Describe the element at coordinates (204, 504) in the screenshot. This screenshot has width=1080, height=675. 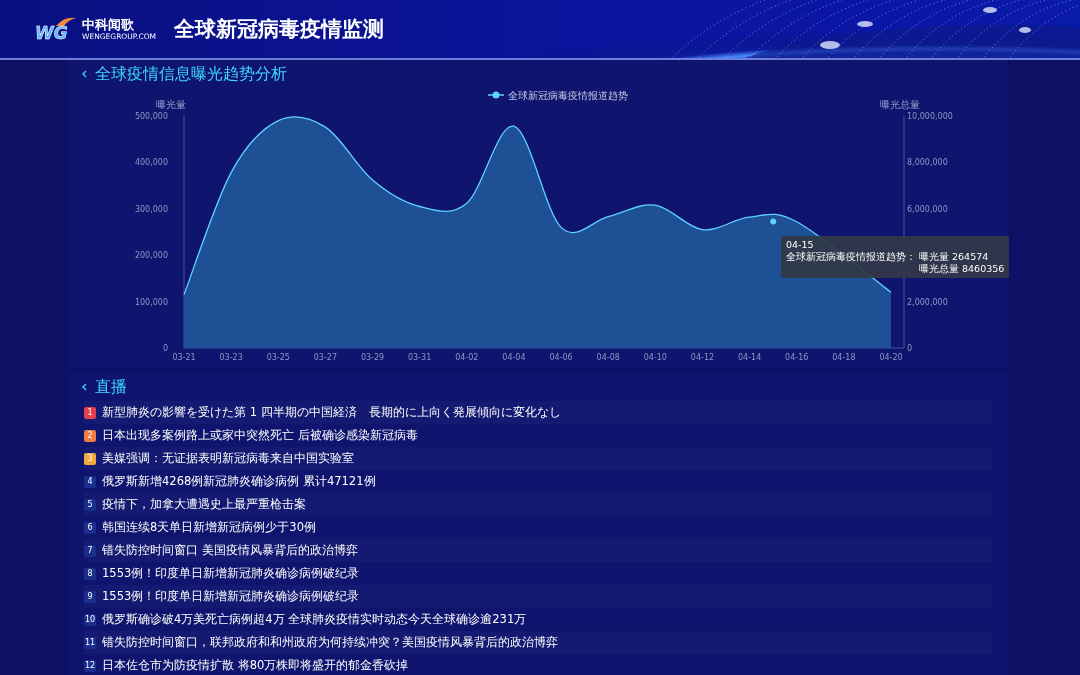
I see `news-headline: 疫情下，加拿大遭遇史上最严重枪击案` at that location.